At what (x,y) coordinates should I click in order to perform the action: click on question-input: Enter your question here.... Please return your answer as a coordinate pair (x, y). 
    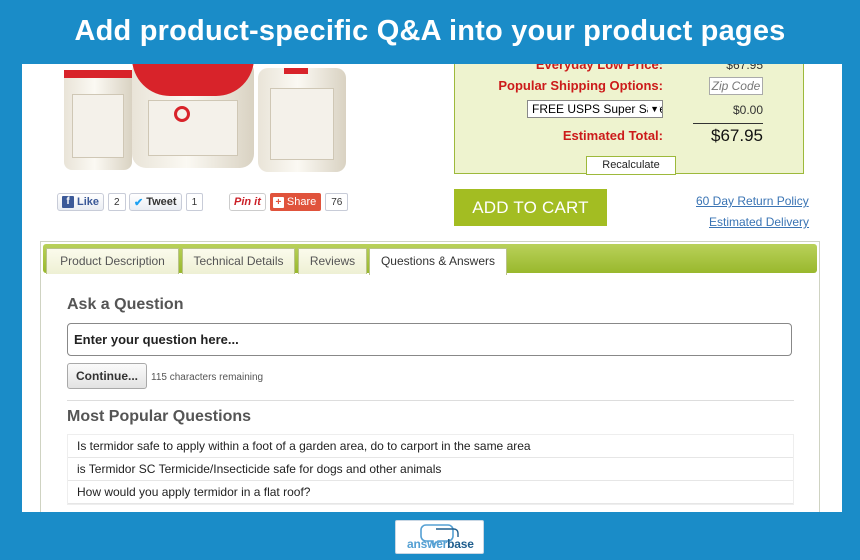
    Looking at the image, I should click on (429, 339).